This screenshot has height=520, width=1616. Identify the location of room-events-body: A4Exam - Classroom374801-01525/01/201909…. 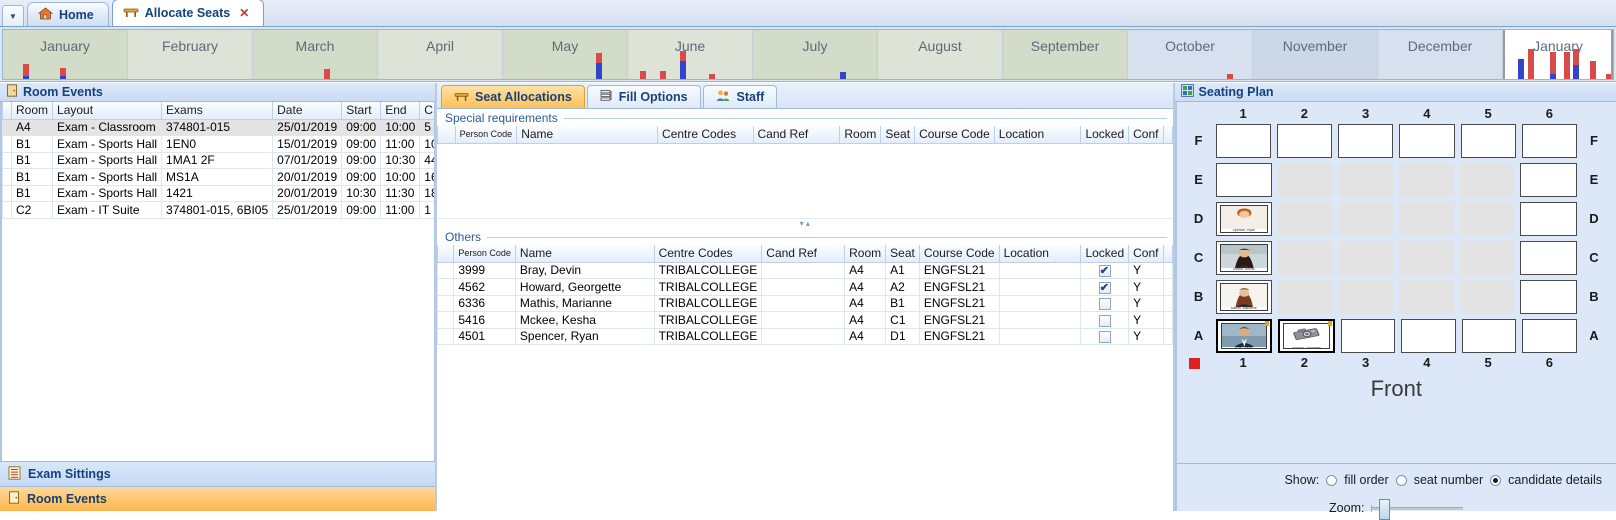
(219, 168).